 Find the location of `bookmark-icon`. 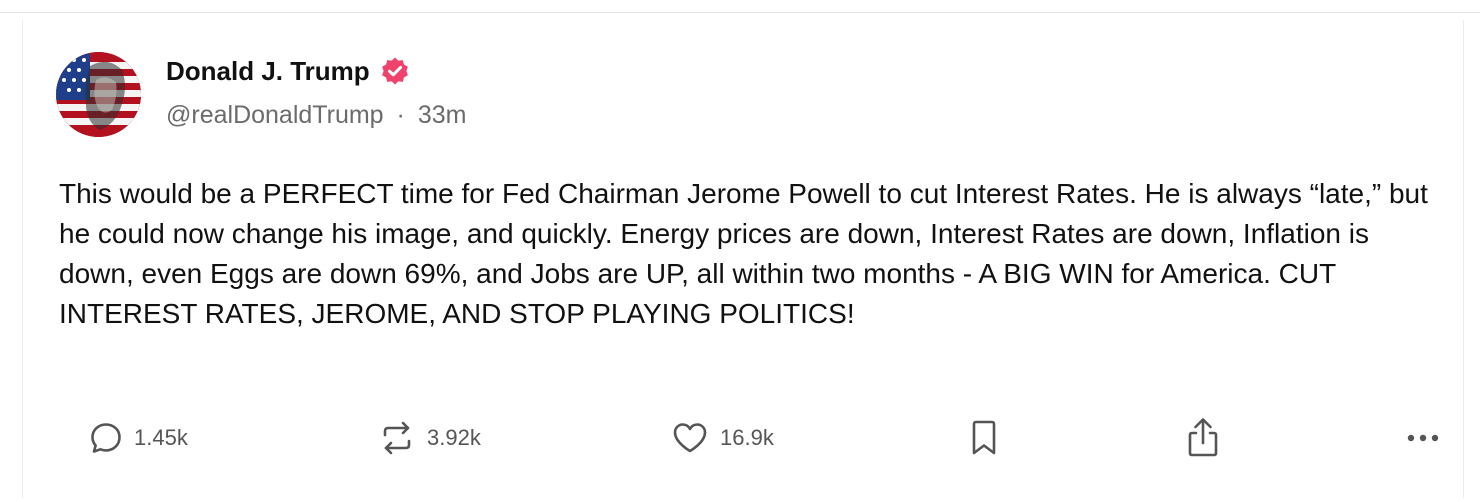

bookmark-icon is located at coordinates (984, 438).